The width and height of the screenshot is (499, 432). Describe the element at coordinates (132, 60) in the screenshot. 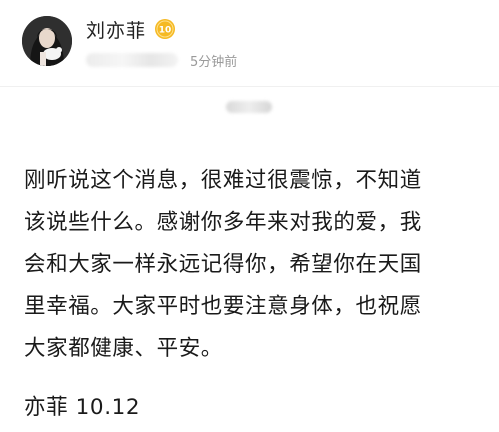

I see `blurred-source` at that location.